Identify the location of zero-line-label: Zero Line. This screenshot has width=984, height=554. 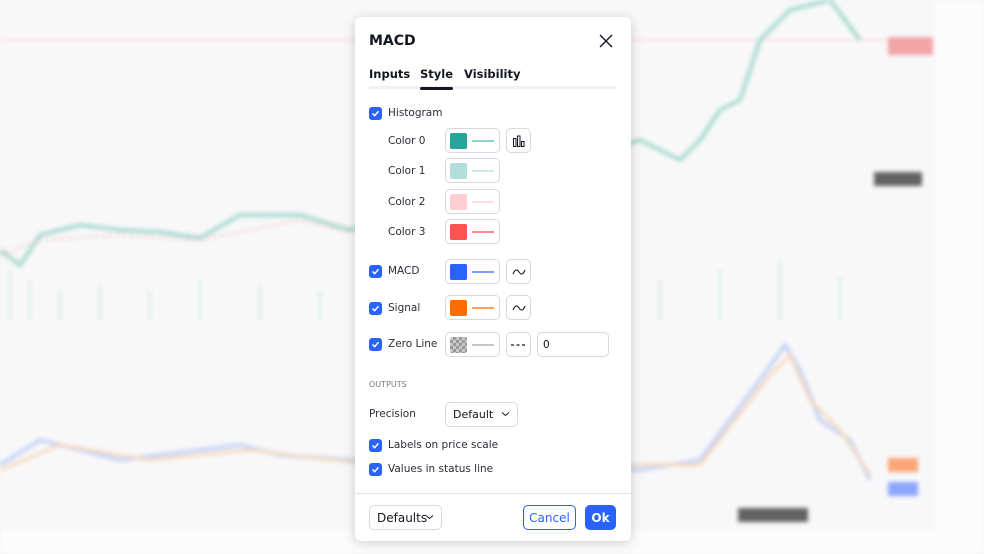
(413, 344).